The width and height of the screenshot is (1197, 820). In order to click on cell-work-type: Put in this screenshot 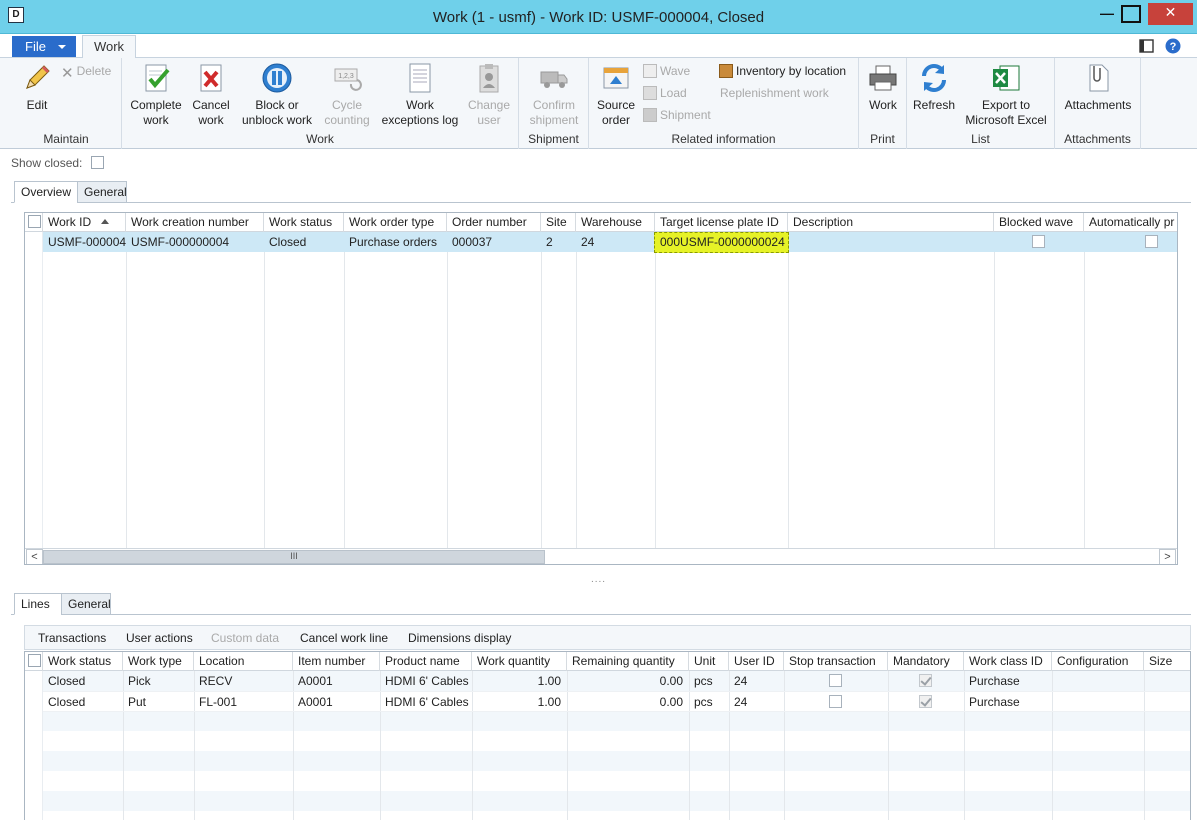, I will do `click(158, 702)`.